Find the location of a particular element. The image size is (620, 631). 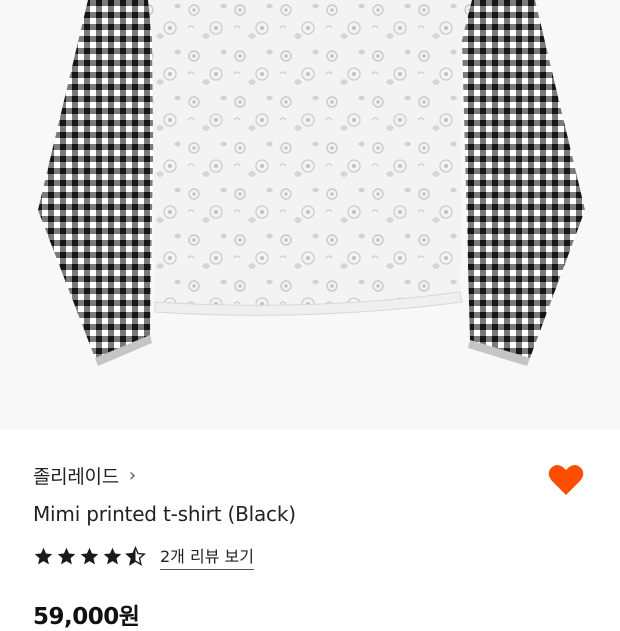

product-price: 59,000원 is located at coordinates (86, 617).